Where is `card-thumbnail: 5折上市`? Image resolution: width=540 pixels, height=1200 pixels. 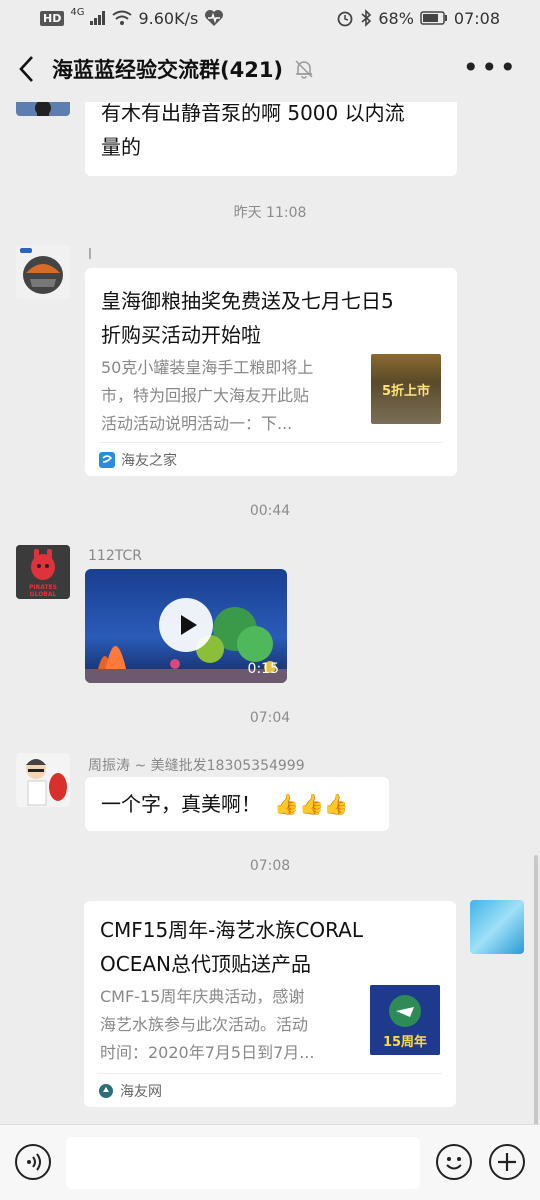 card-thumbnail: 5折上市 is located at coordinates (406, 389).